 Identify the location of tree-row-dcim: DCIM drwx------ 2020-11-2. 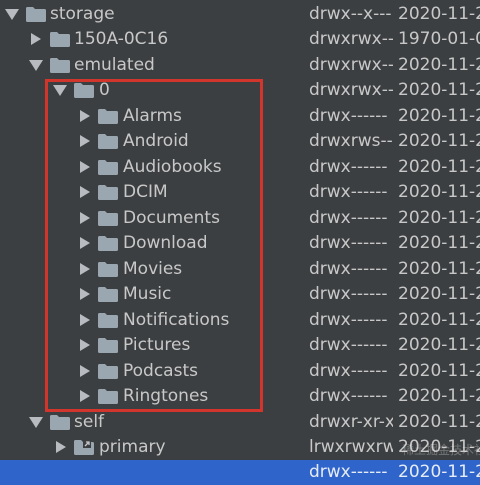
(240, 192).